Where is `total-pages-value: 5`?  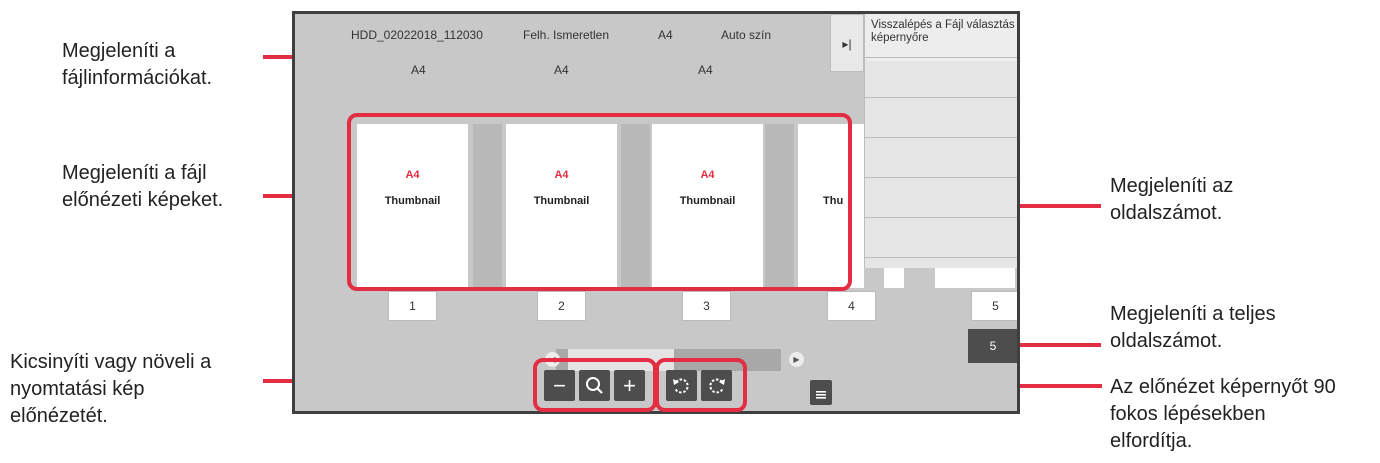 total-pages-value: 5 is located at coordinates (993, 346).